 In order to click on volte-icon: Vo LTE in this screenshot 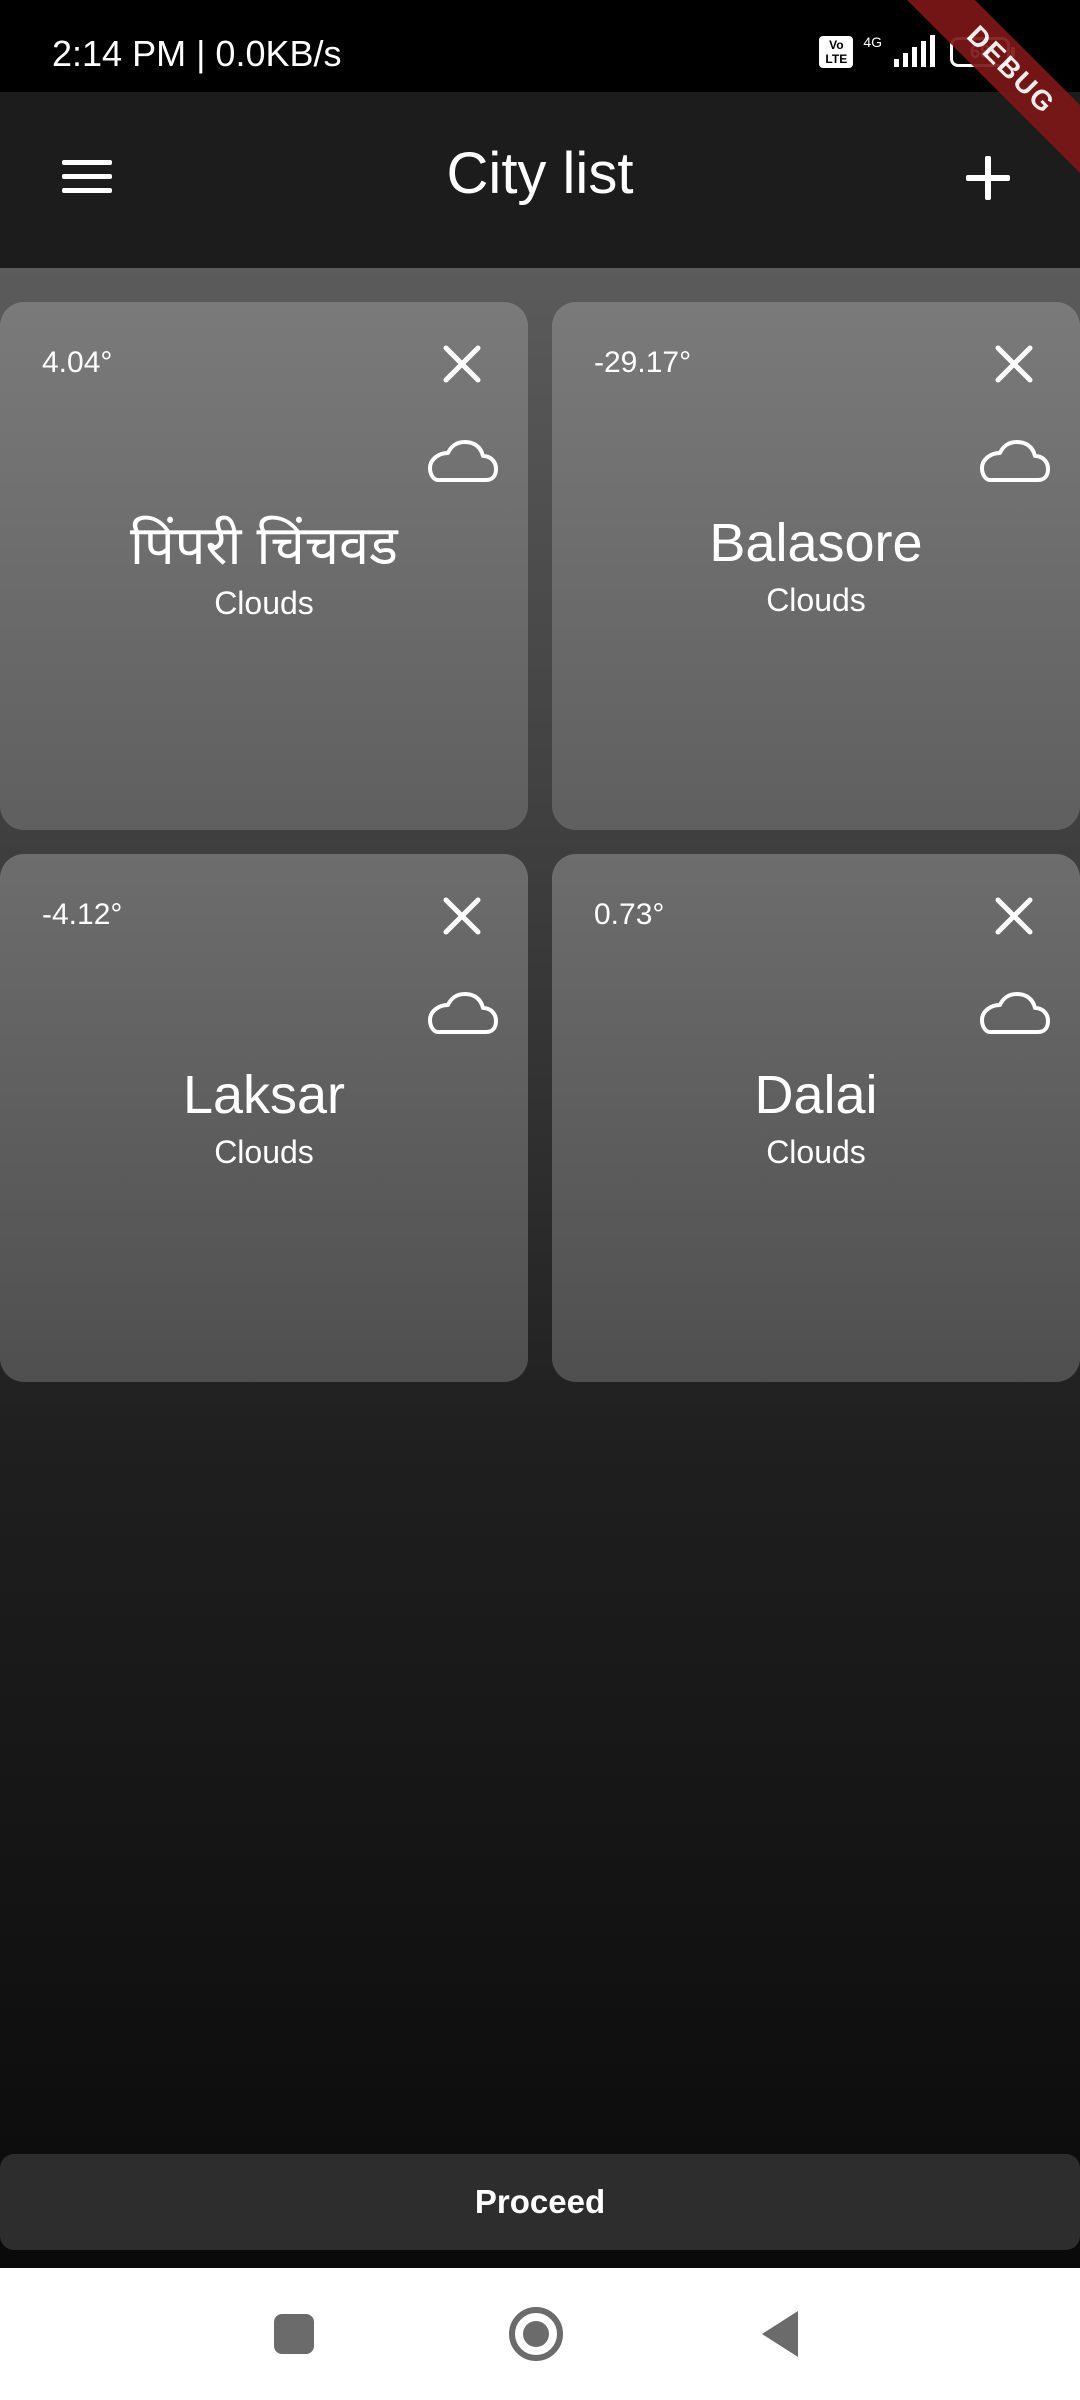, I will do `click(836, 52)`.